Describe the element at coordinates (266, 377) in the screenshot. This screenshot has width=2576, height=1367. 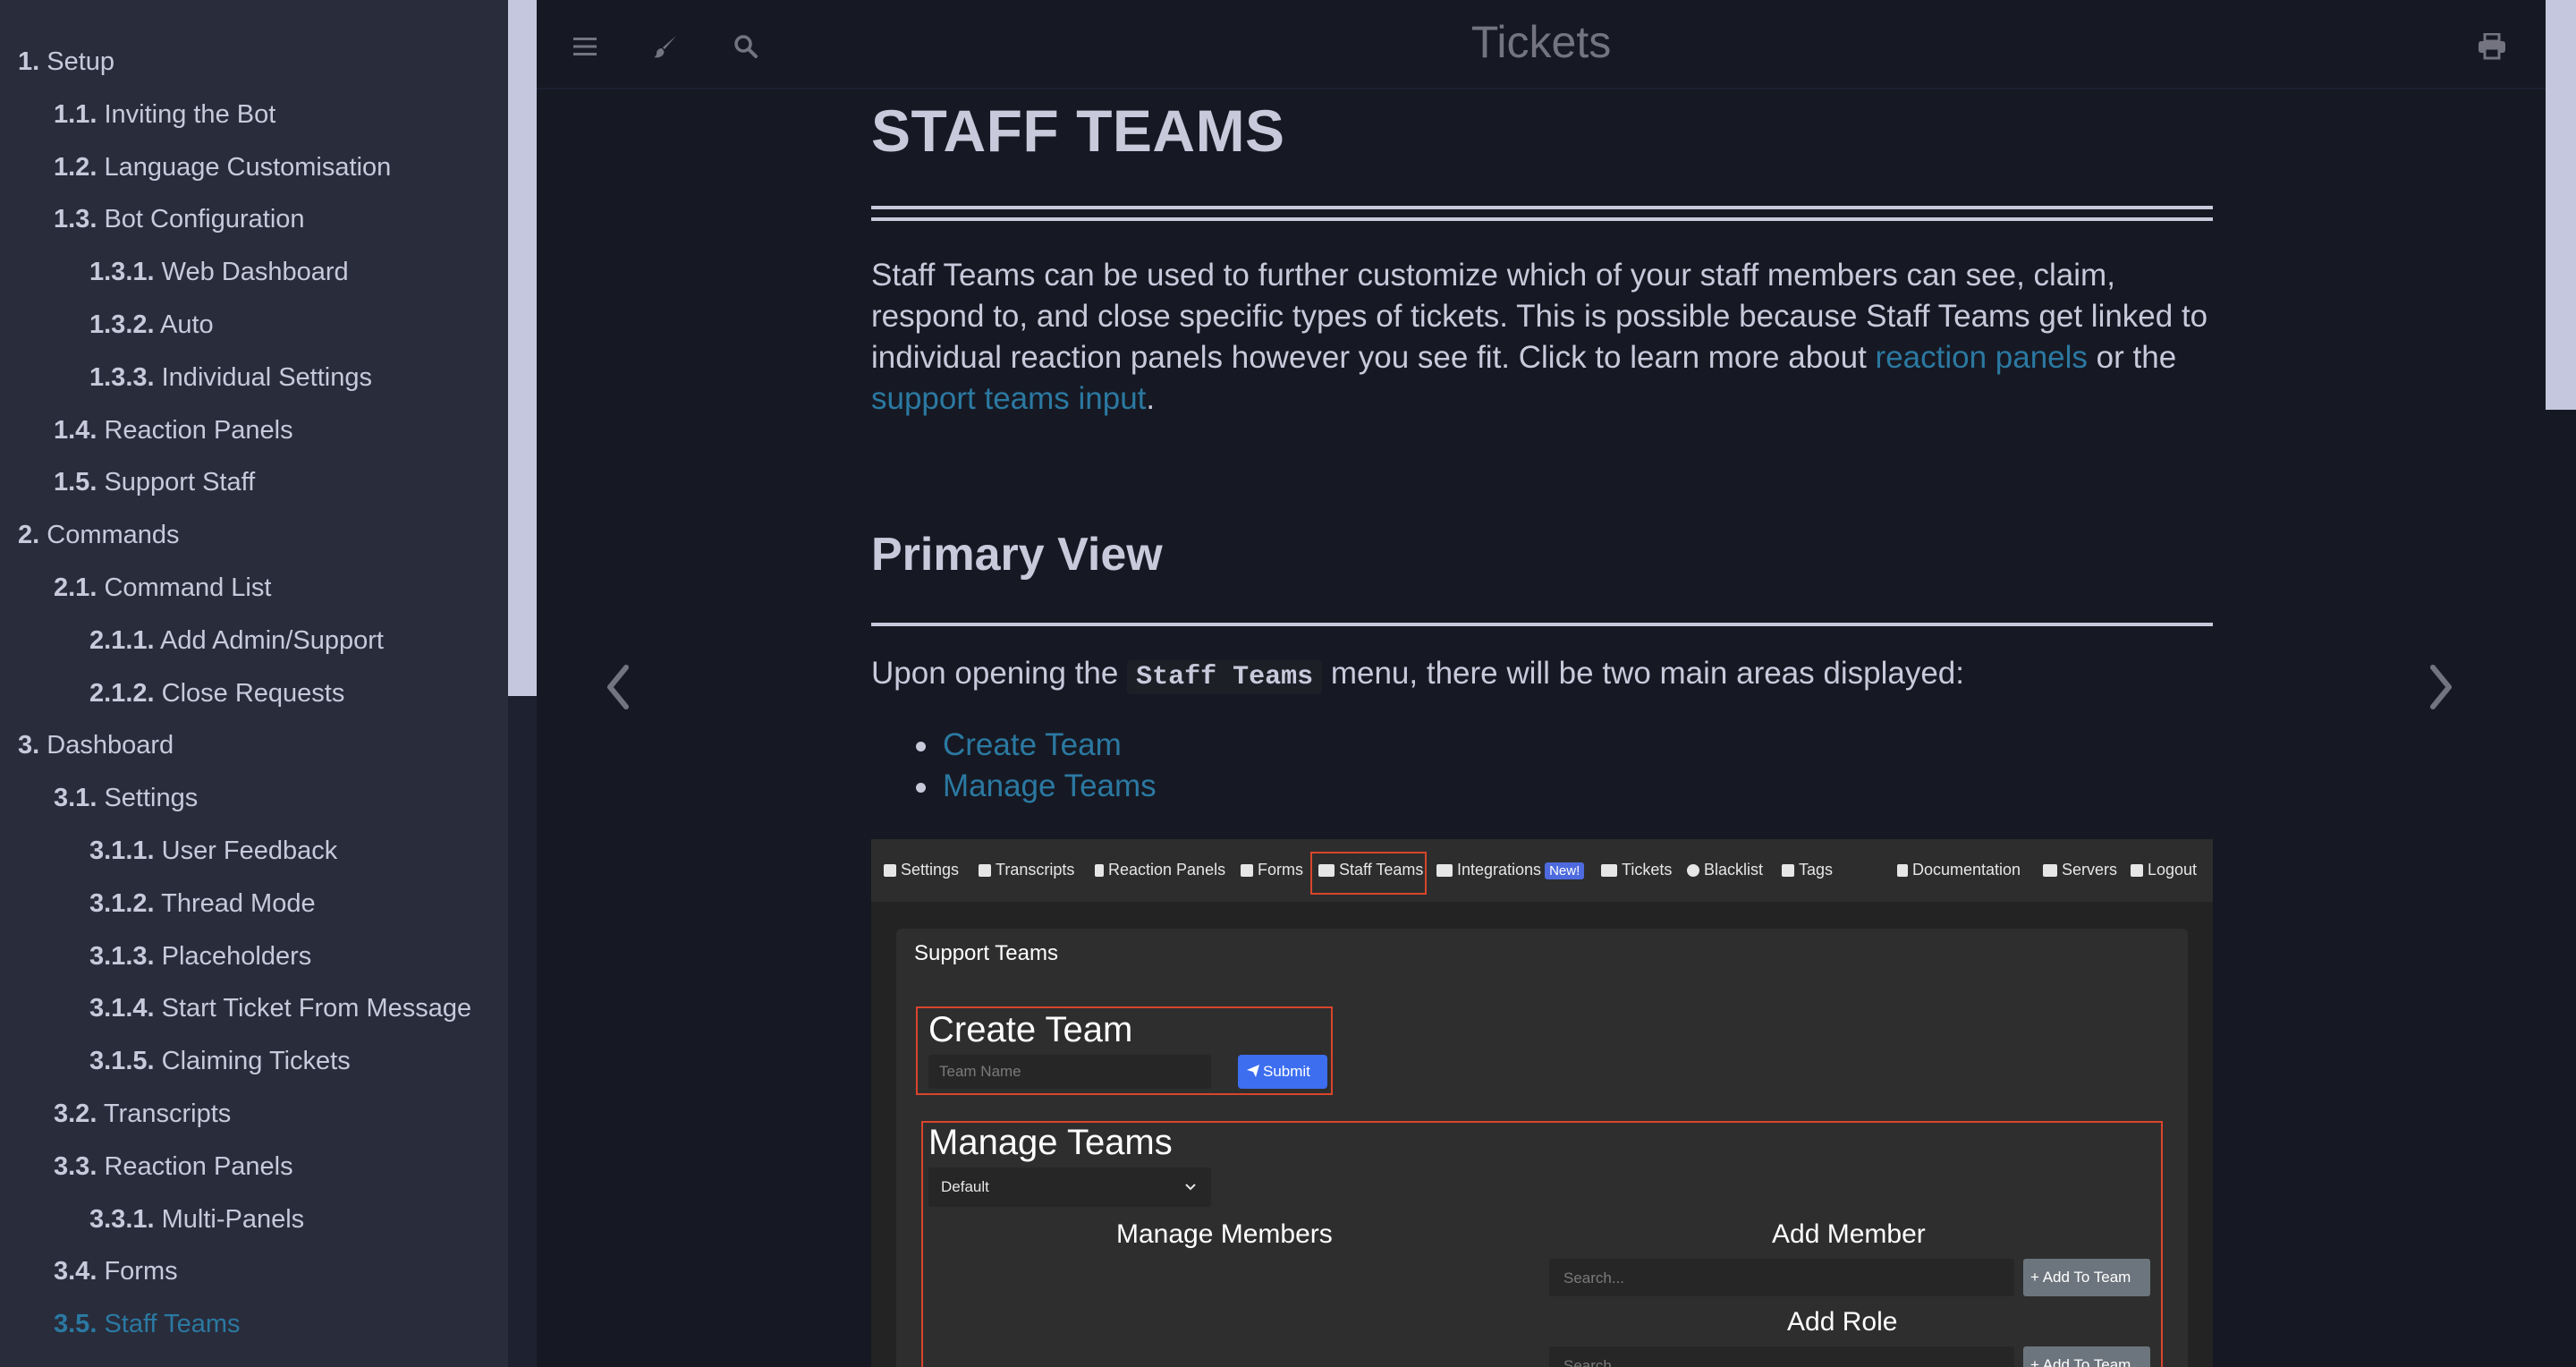
I see `sidebar-item-label: Individual Settings` at that location.